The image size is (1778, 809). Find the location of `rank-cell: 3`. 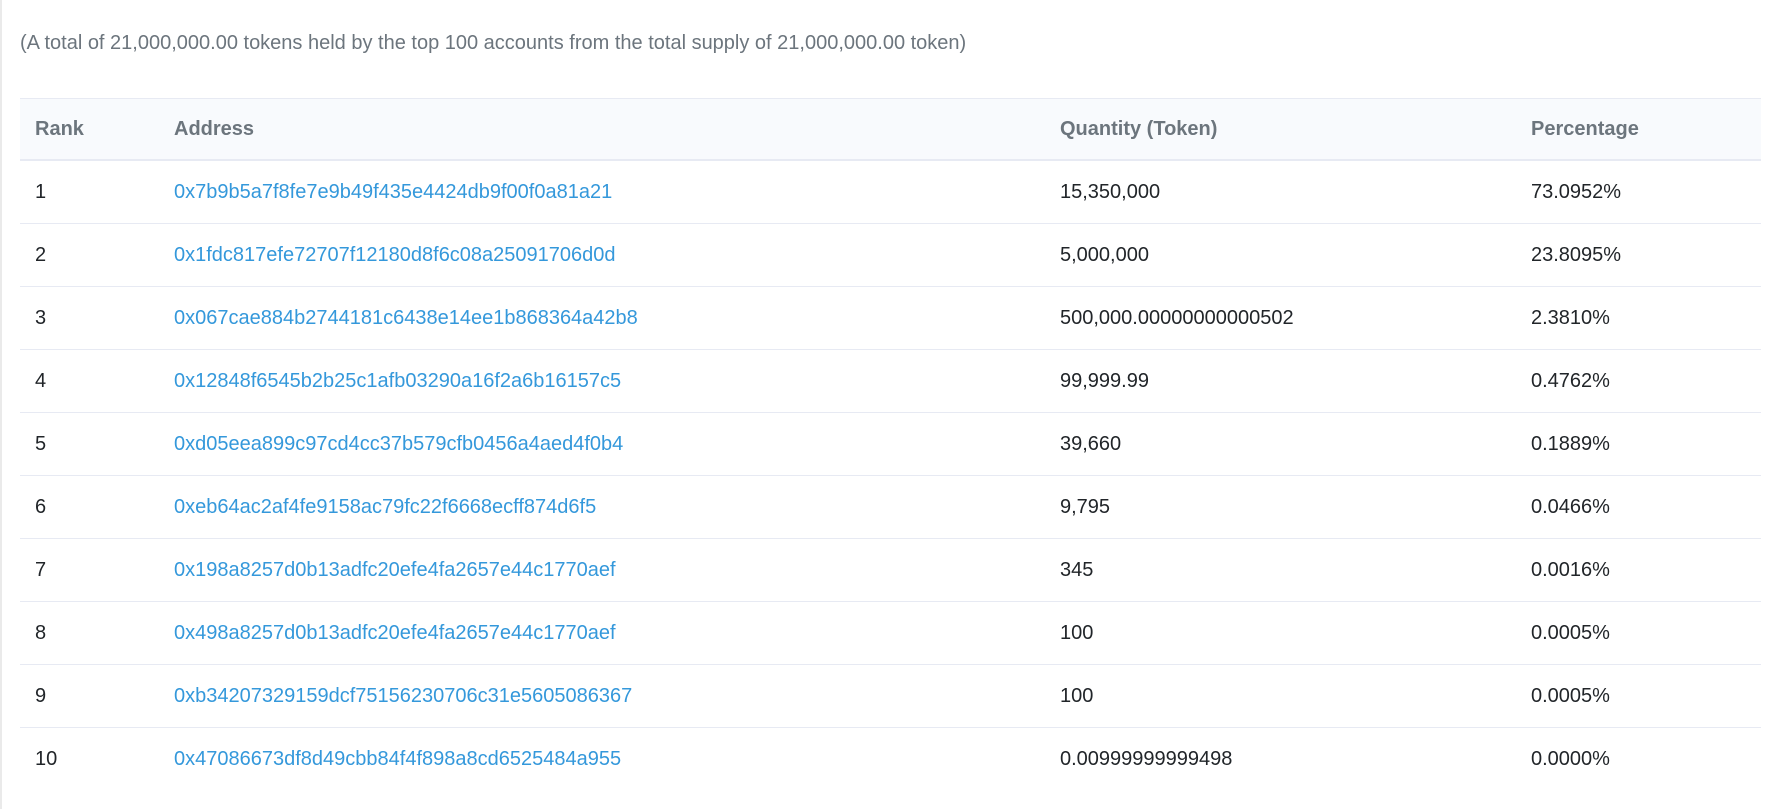

rank-cell: 3 is located at coordinates (89, 318).